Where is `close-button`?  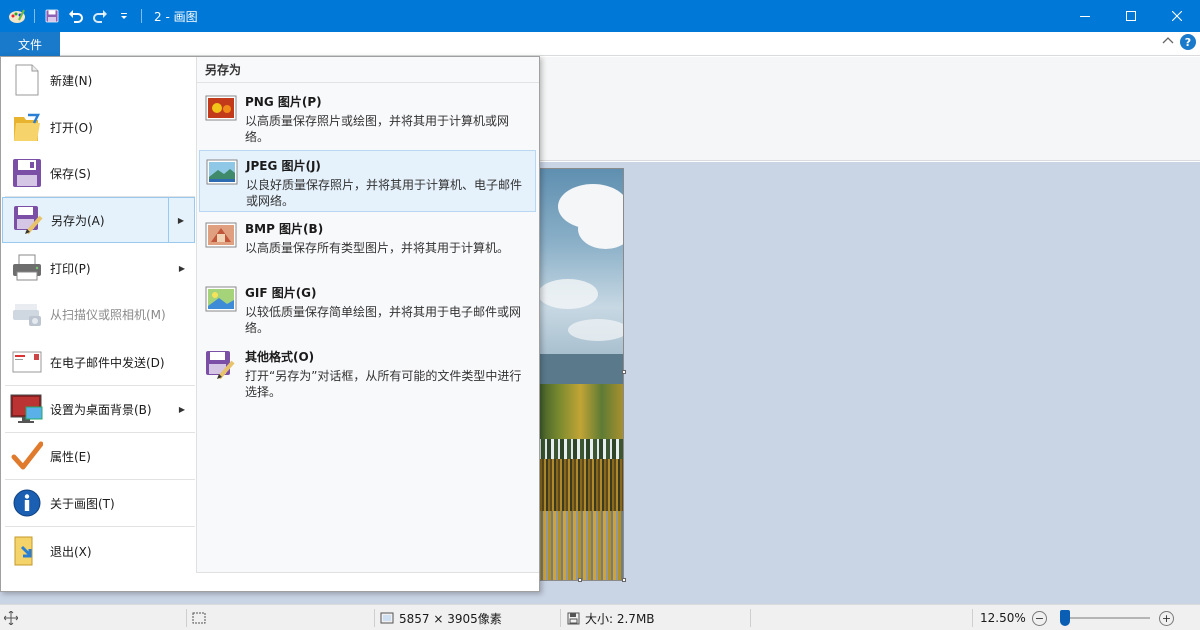
close-button is located at coordinates (1177, 16).